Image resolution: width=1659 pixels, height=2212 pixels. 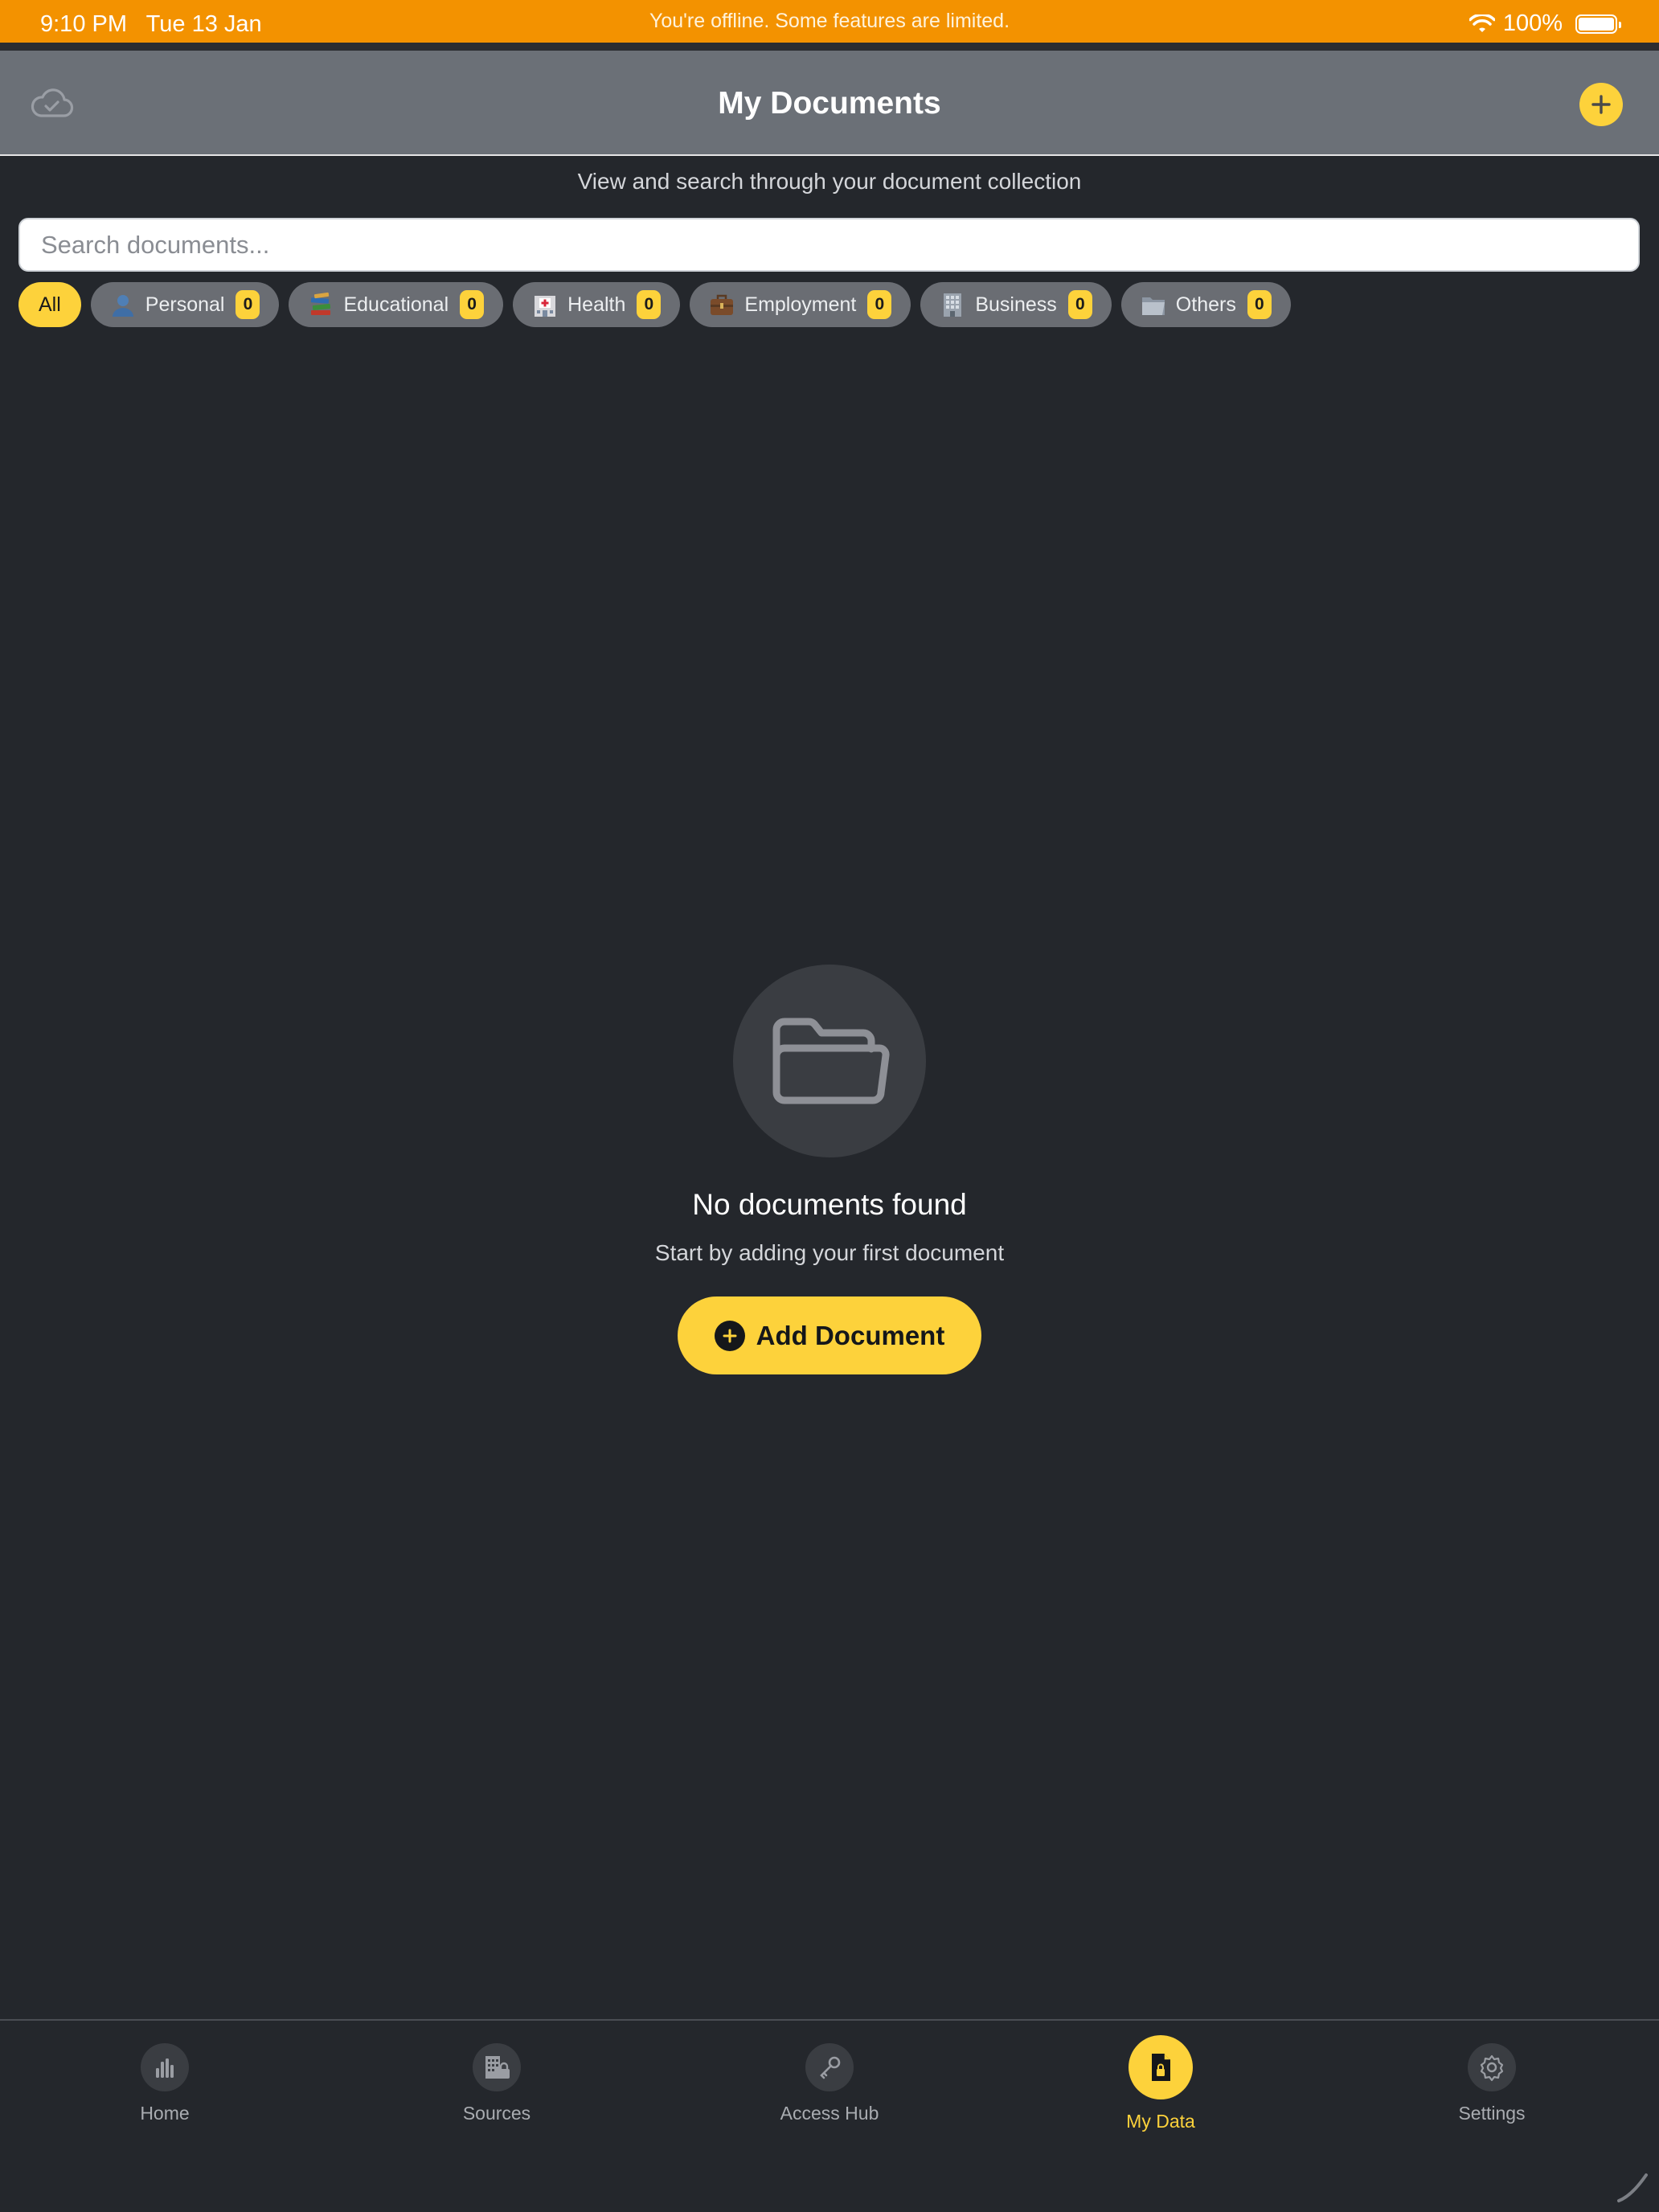 I want to click on empty-state-title: No documents found, so click(x=829, y=1204).